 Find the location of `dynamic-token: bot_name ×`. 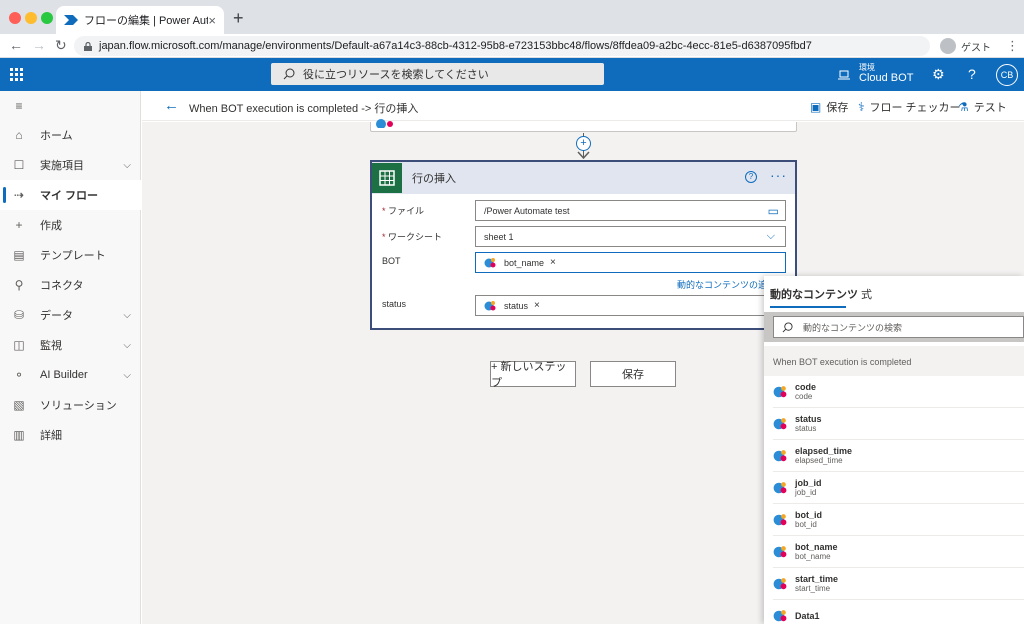

dynamic-token: bot_name × is located at coordinates (520, 263).